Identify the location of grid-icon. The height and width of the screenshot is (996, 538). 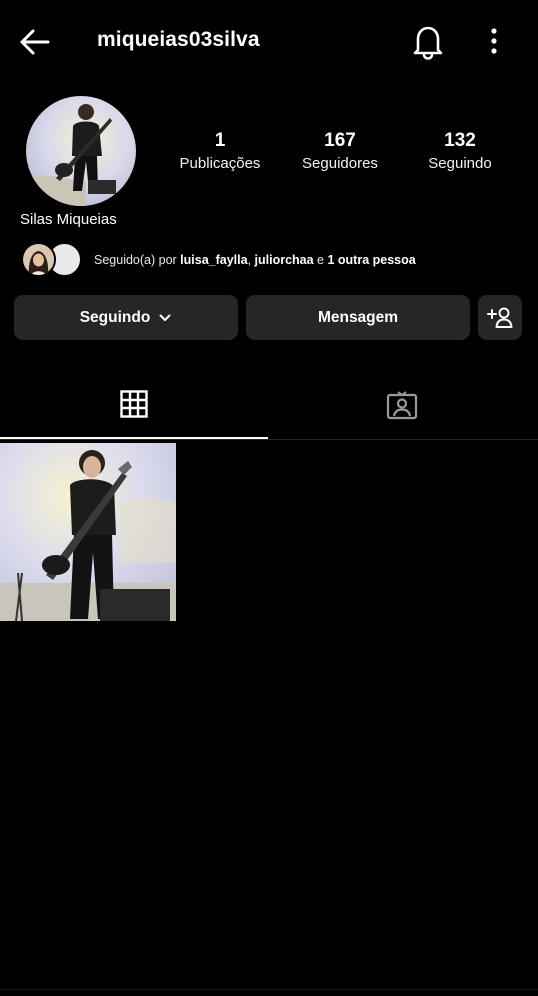
(134, 403).